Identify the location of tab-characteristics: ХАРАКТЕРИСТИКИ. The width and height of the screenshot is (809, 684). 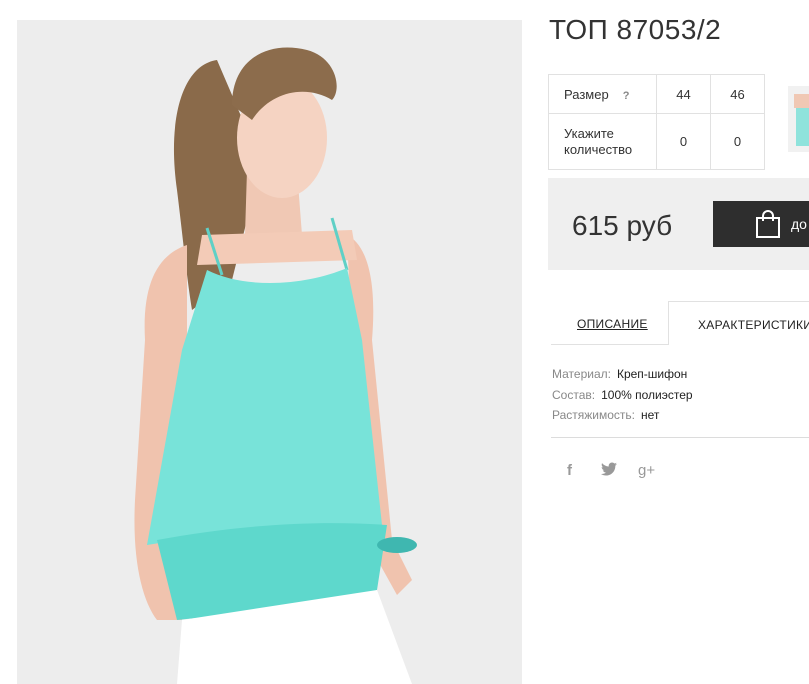
(738, 323).